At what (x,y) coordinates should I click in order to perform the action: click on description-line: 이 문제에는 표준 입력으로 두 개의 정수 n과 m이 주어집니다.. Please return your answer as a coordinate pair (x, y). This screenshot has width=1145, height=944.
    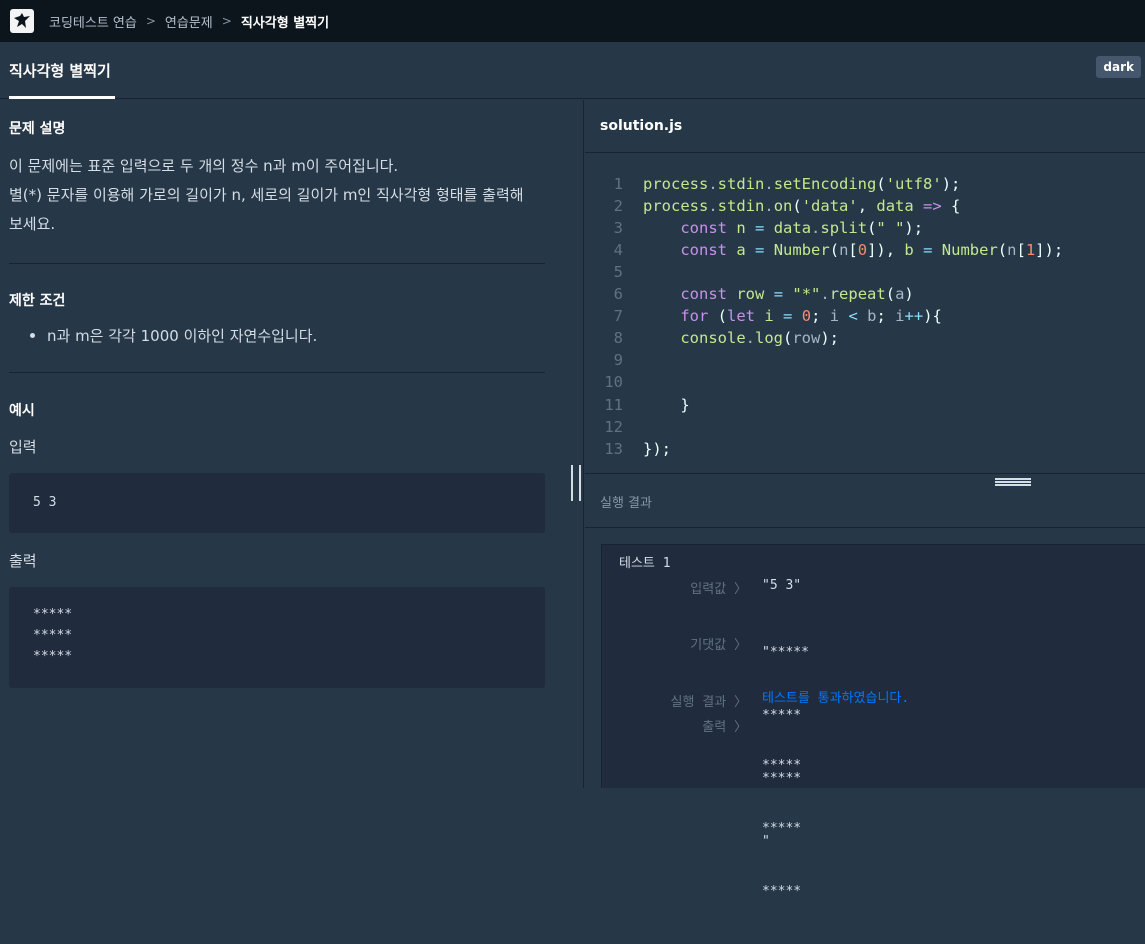
    Looking at the image, I should click on (204, 166).